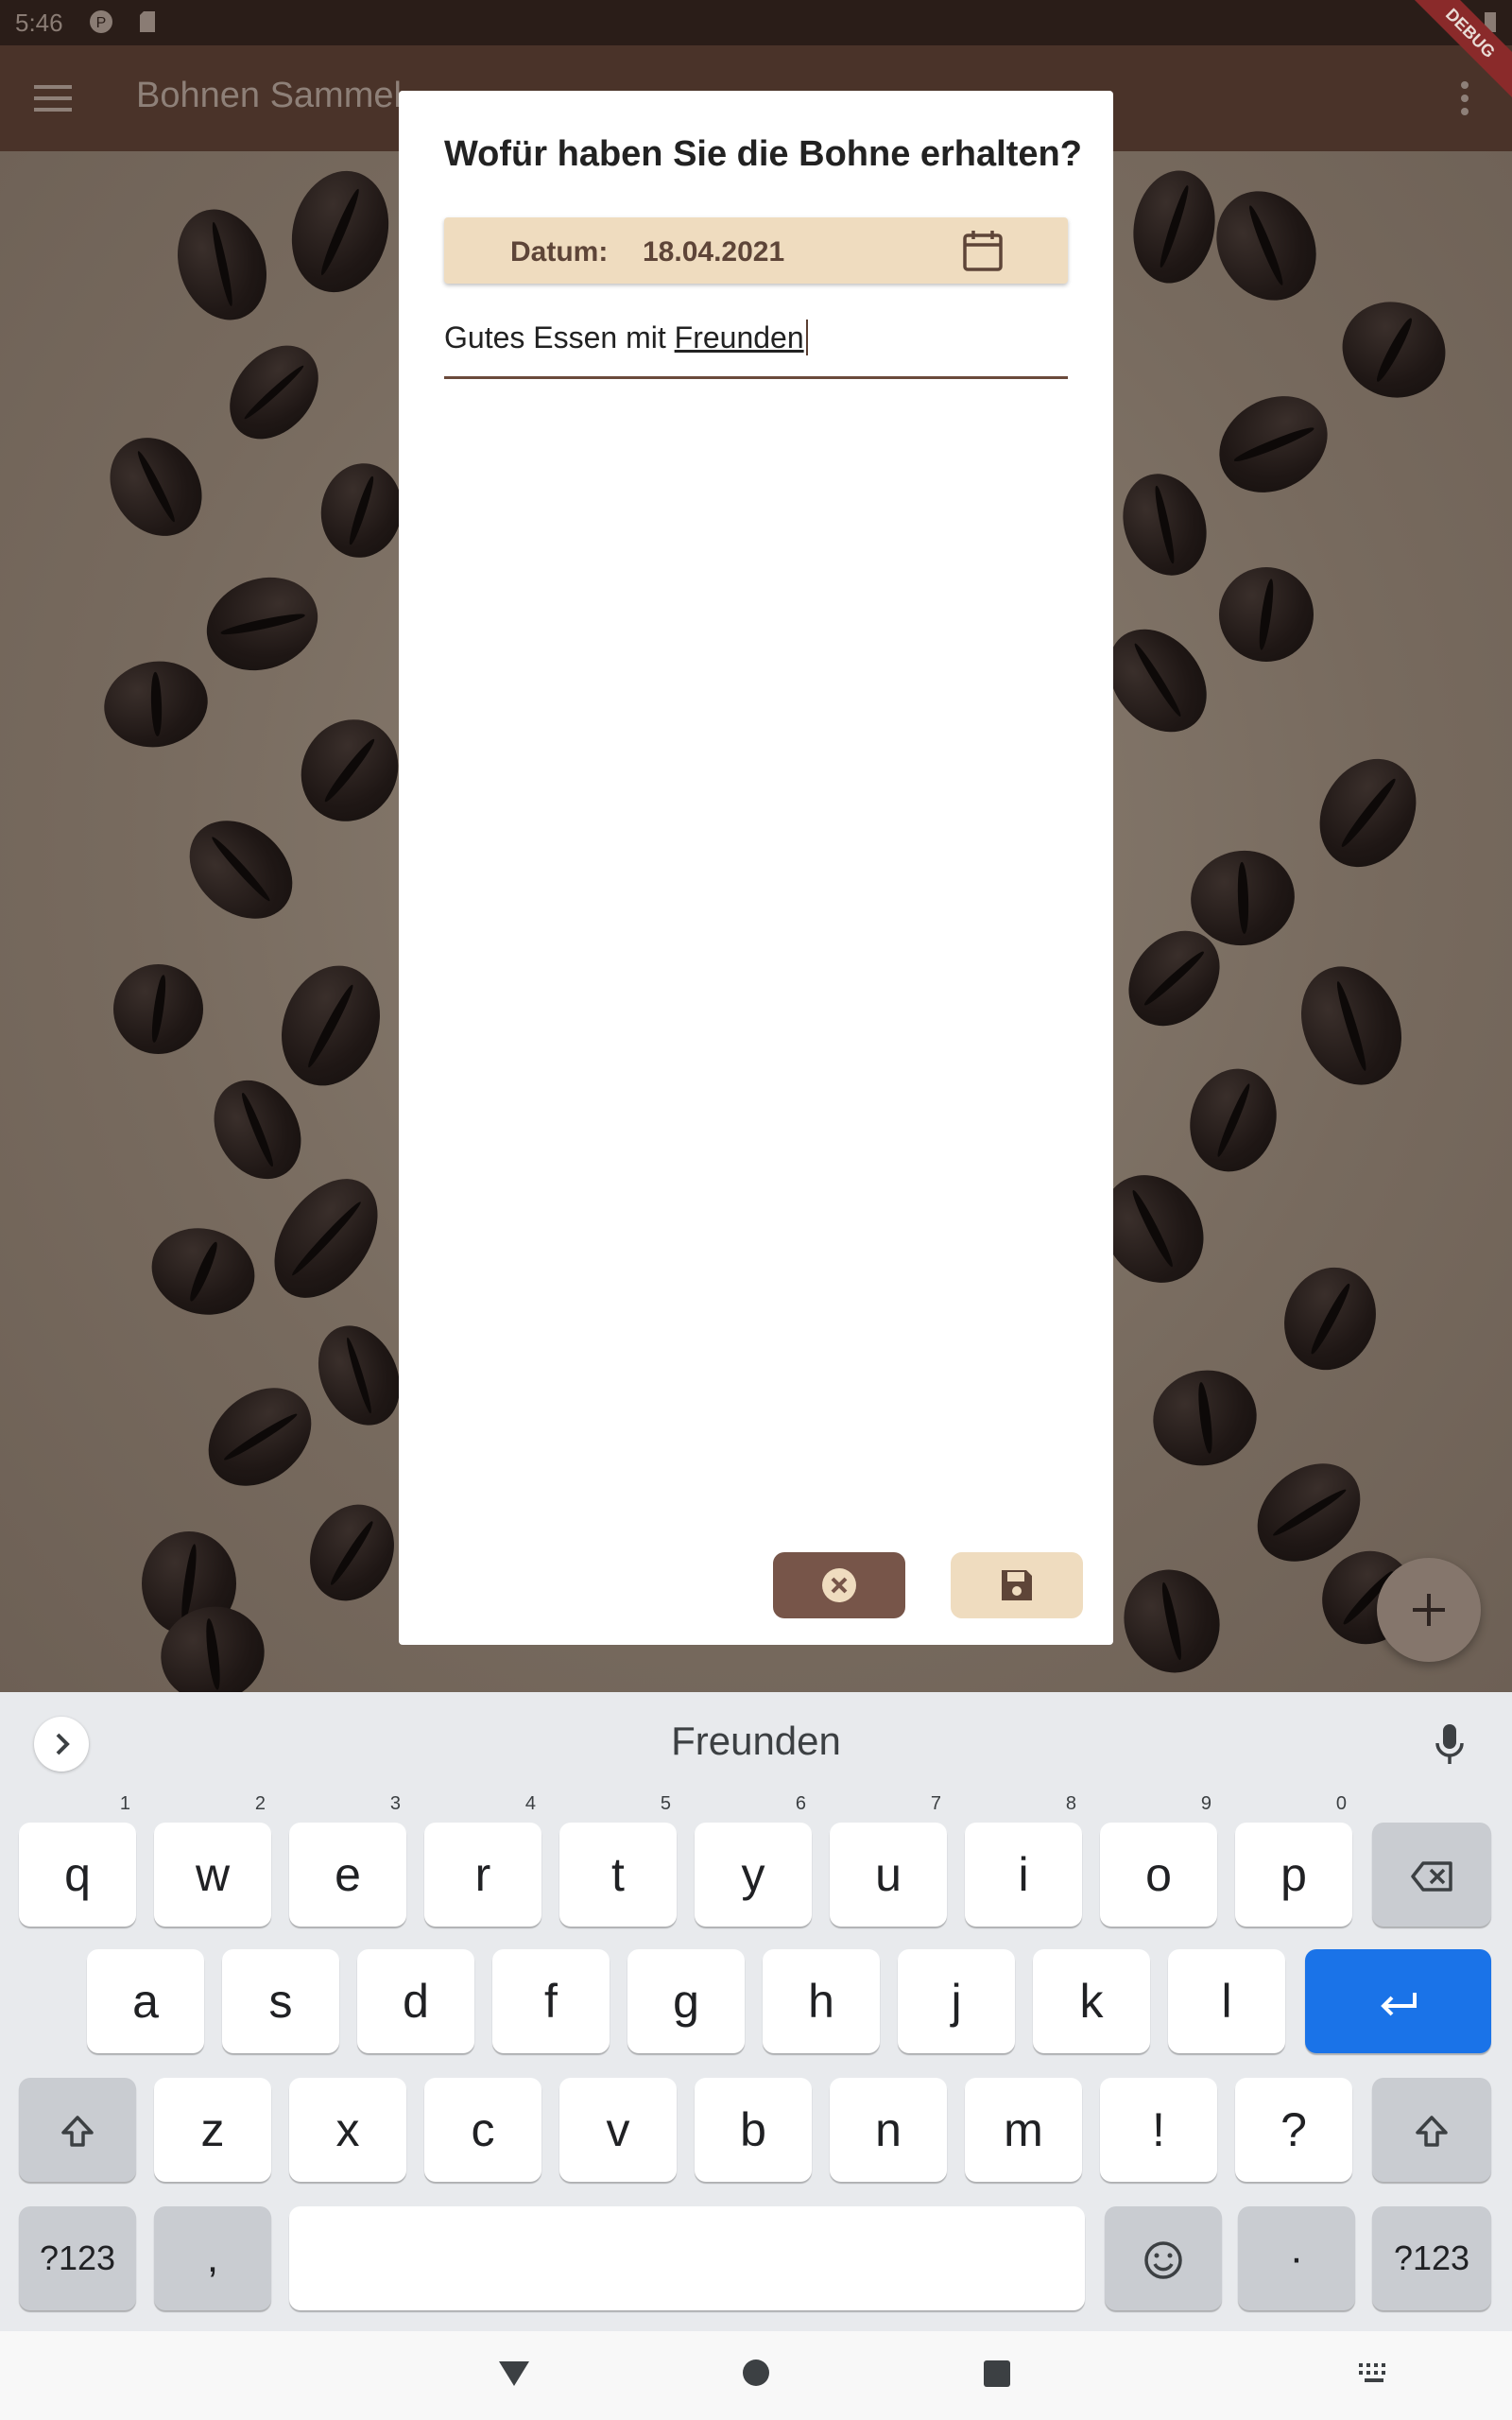 This screenshot has width=1512, height=2420. Describe the element at coordinates (347, 2130) in the screenshot. I see `key-x: x` at that location.